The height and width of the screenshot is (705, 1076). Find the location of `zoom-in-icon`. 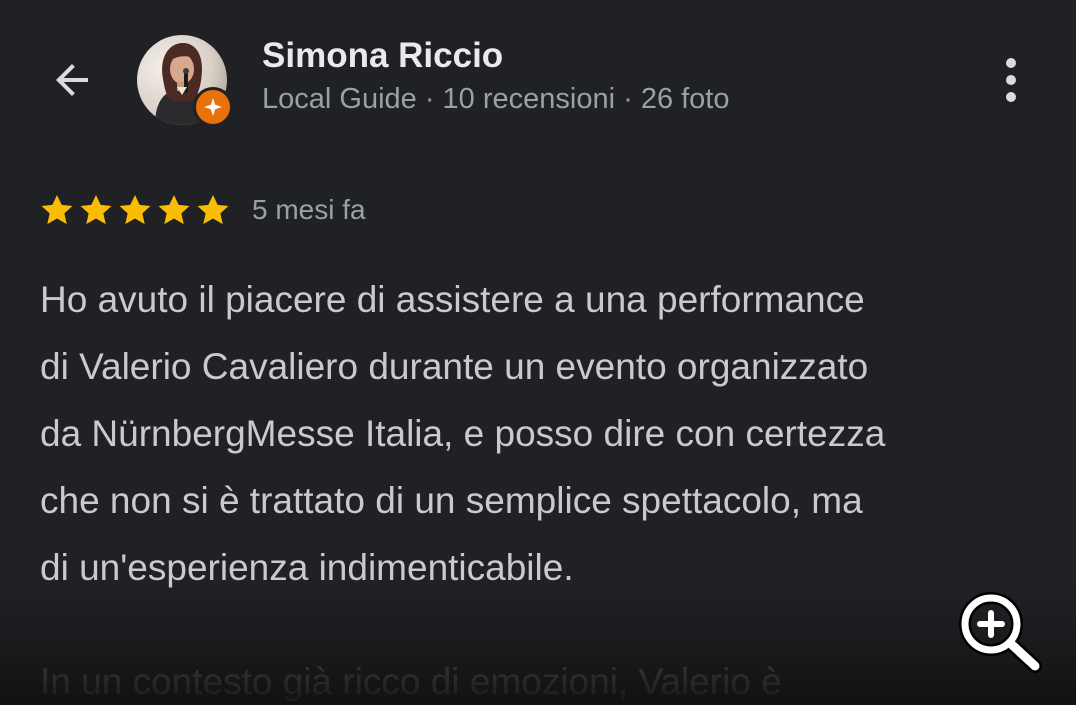

zoom-in-icon is located at coordinates (1000, 632).